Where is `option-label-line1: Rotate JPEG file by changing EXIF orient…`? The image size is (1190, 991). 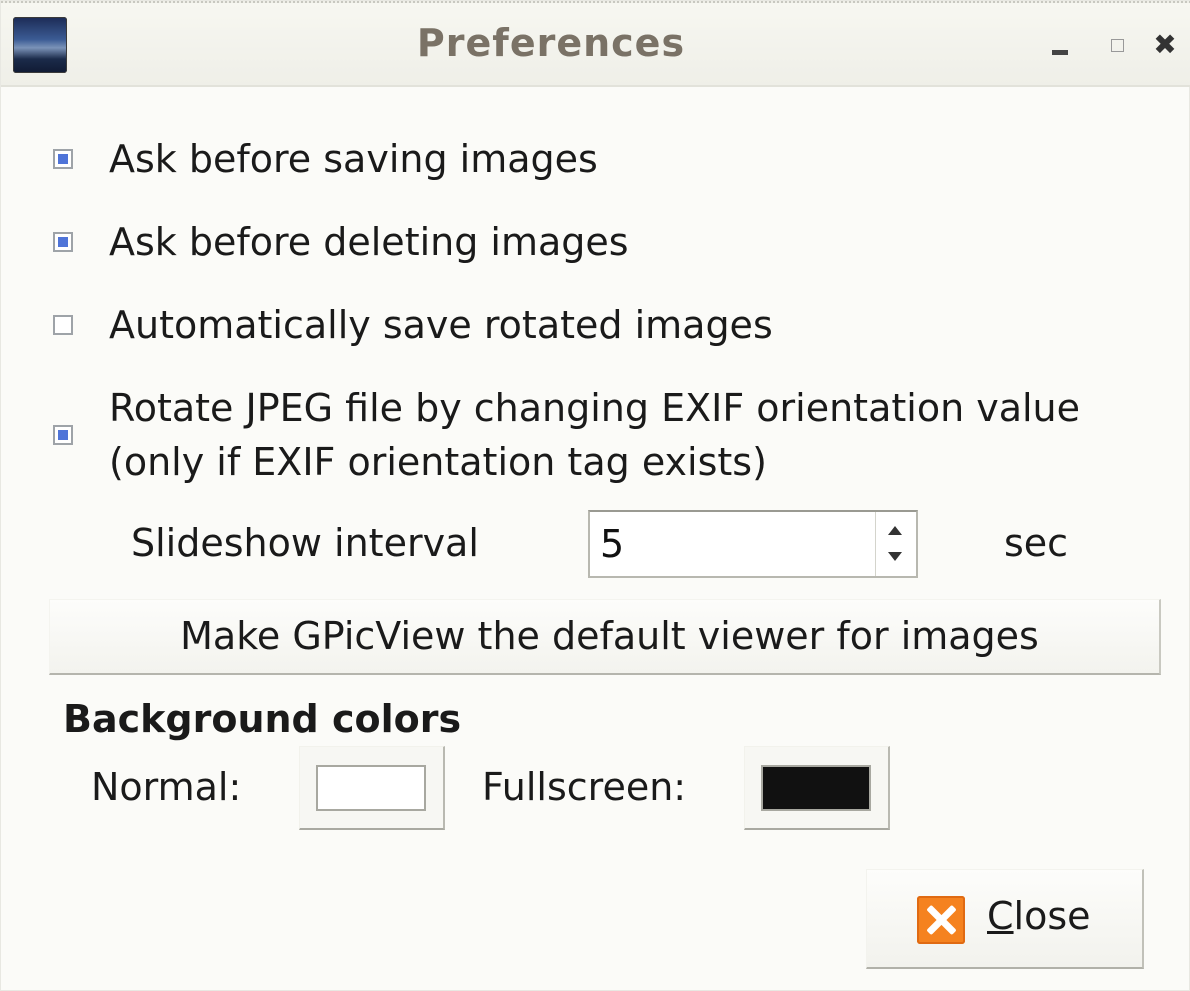 option-label-line1: Rotate JPEG file by changing EXIF orient… is located at coordinates (595, 408).